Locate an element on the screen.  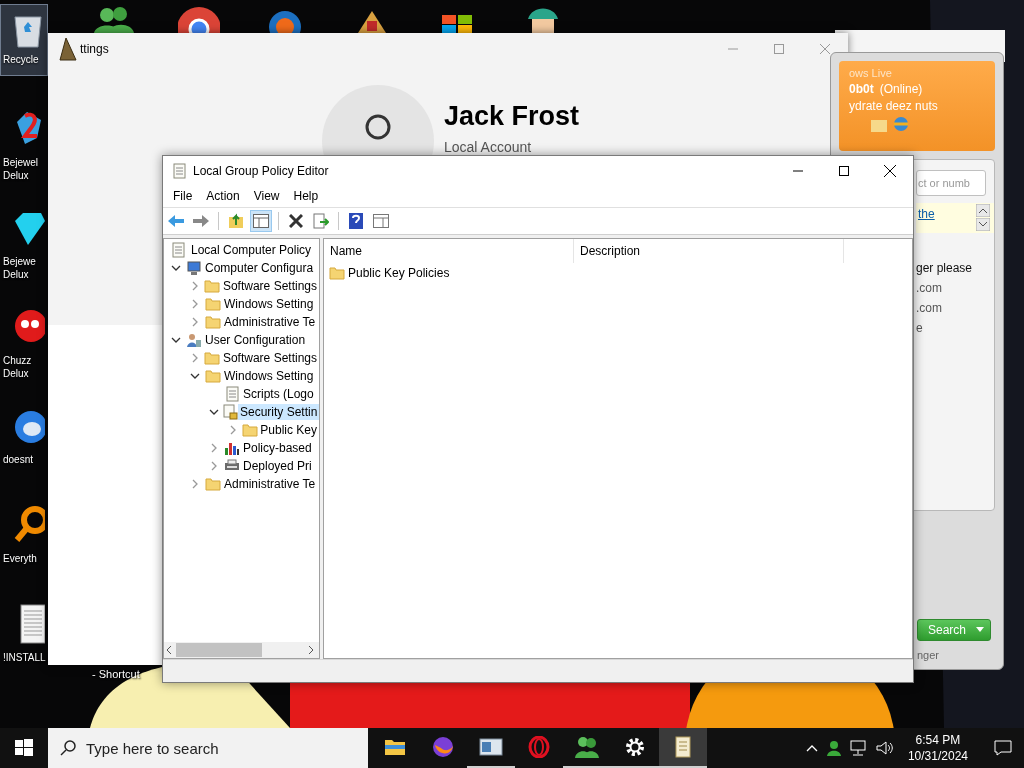
chevron-right-icon is located at coordinates (195, 358).